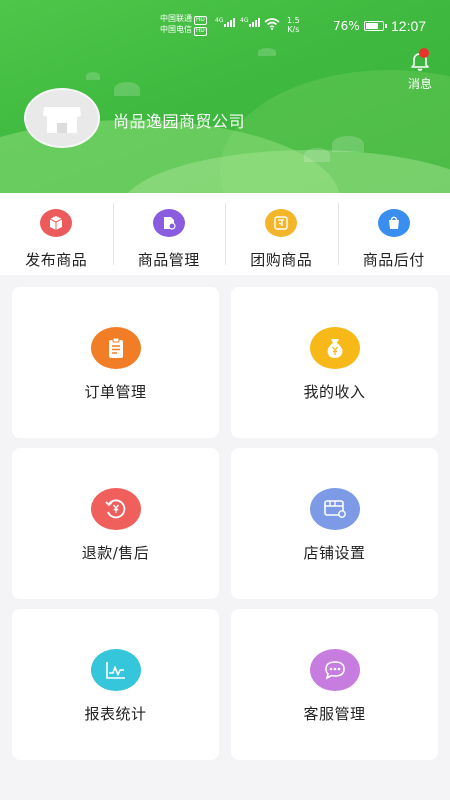 The image size is (450, 800). I want to click on menu-card-label: 退款/售后, so click(115, 553).